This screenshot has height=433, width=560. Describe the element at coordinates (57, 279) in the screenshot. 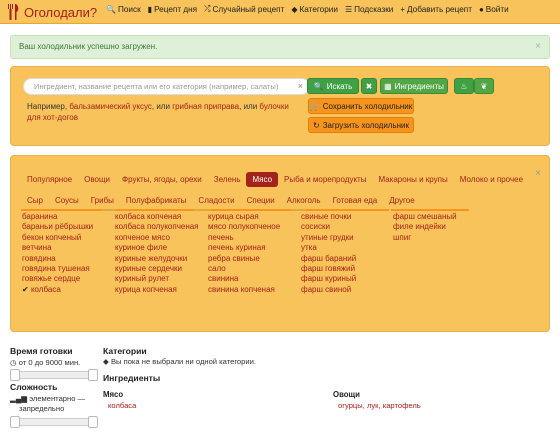

I see `ingredient-item: говяжье сердце` at that location.